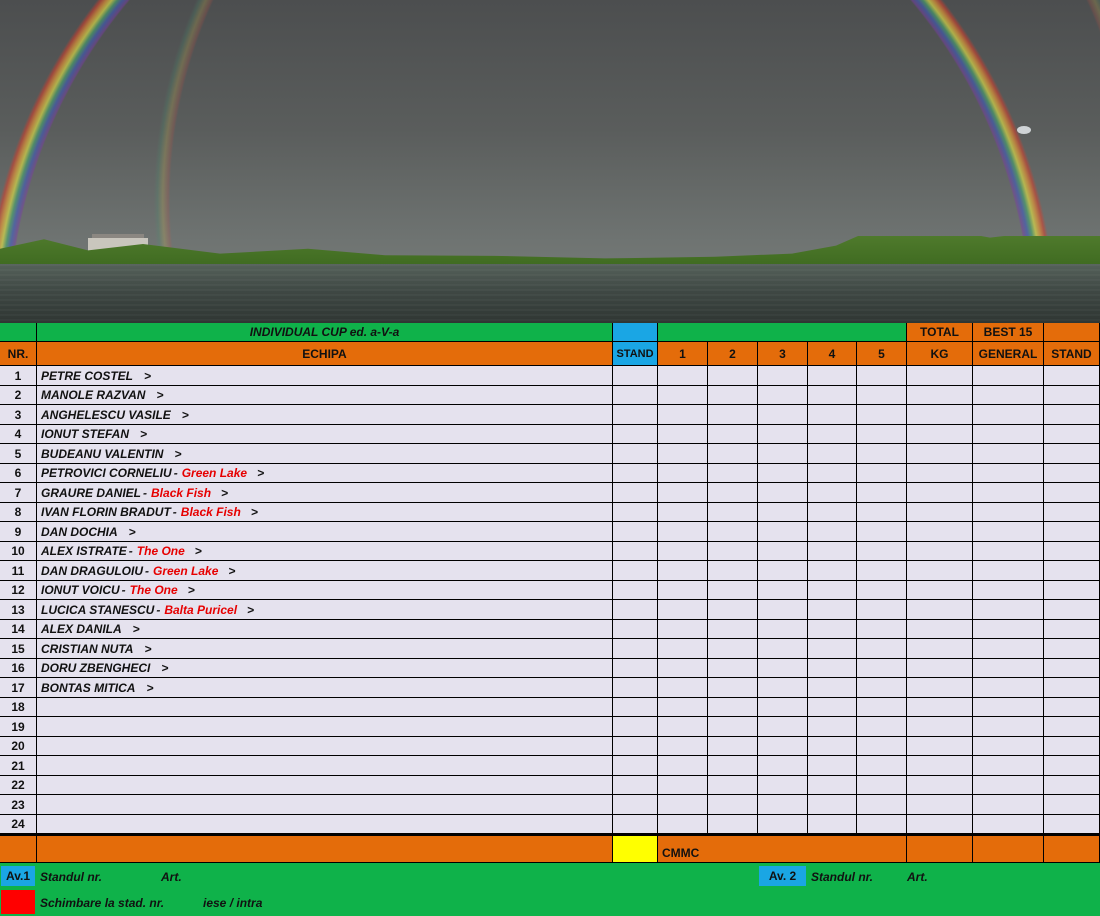 Image resolution: width=1100 pixels, height=916 pixels. Describe the element at coordinates (325, 493) in the screenshot. I see `competitor-cell: GRAURE DANIEL - Black Fish >` at that location.